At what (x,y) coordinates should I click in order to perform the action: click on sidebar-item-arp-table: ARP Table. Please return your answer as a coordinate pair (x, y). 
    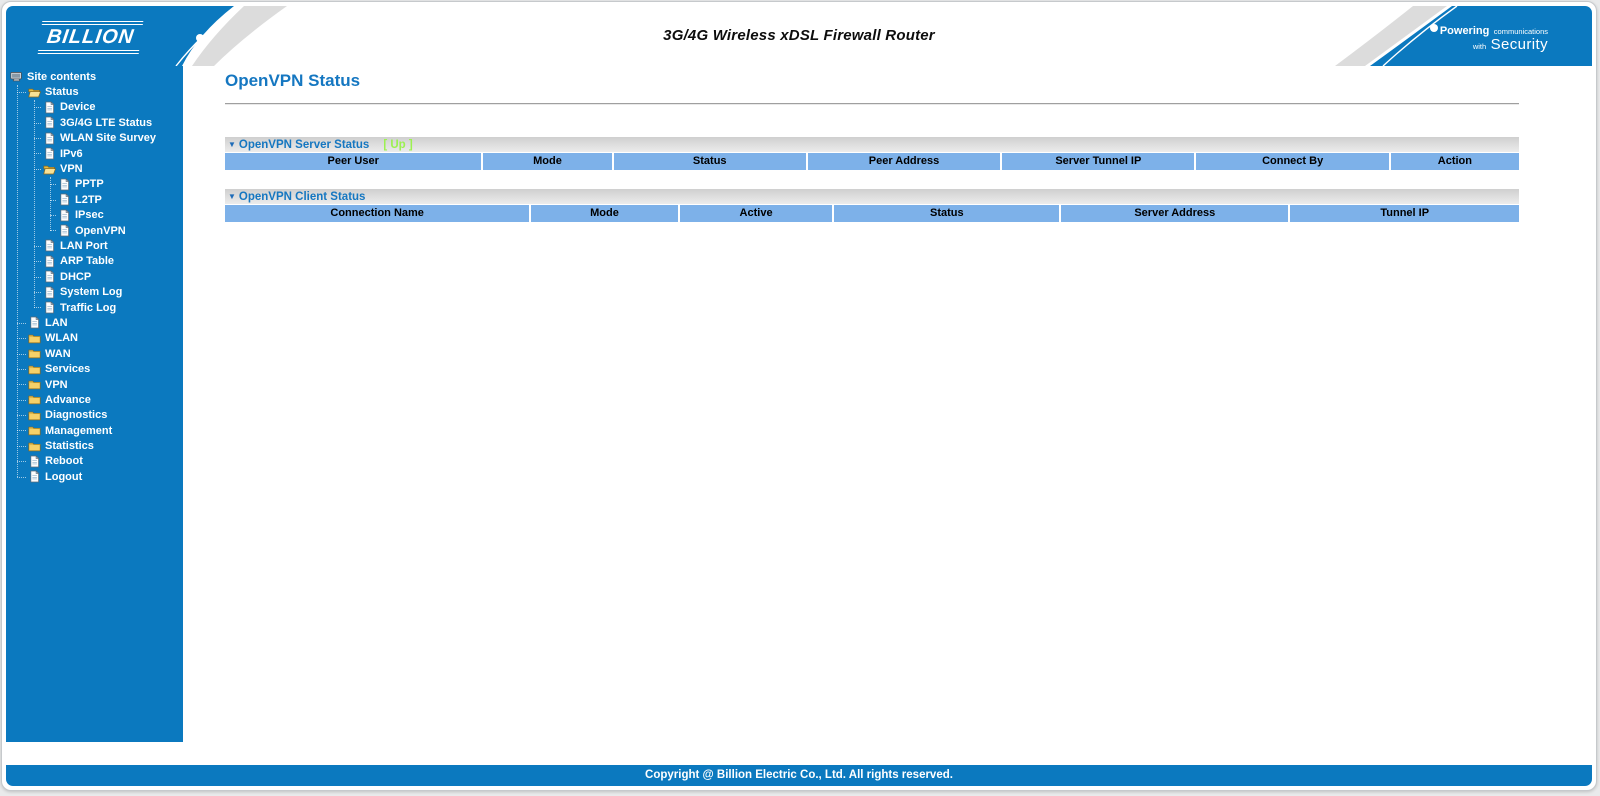
    Looking at the image, I should click on (94, 261).